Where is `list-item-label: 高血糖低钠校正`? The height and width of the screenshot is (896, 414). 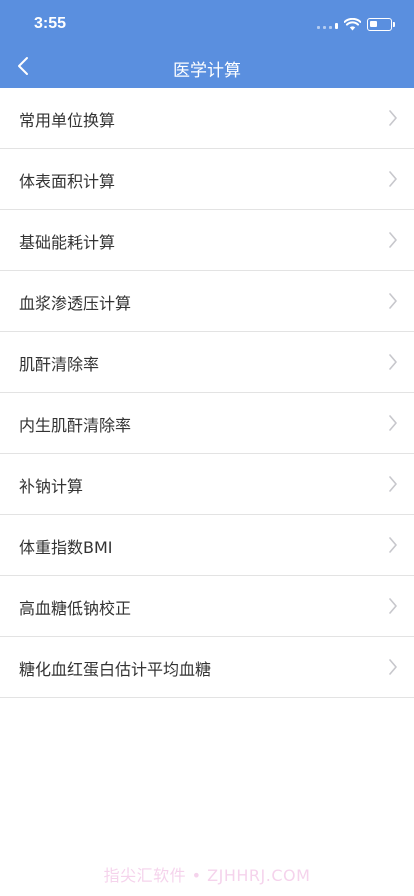
list-item-label: 高血糖低钠校正 is located at coordinates (75, 608).